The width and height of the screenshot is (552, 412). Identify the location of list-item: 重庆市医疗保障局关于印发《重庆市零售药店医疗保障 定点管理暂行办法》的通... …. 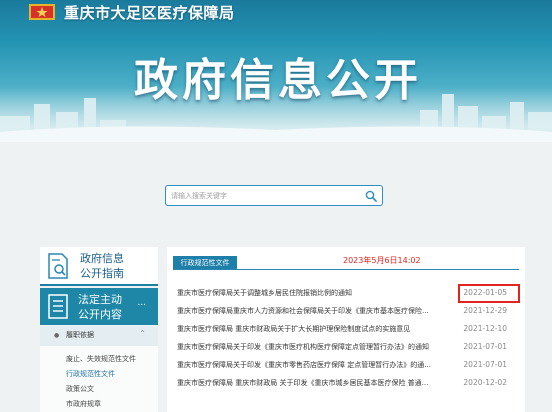
(348, 365).